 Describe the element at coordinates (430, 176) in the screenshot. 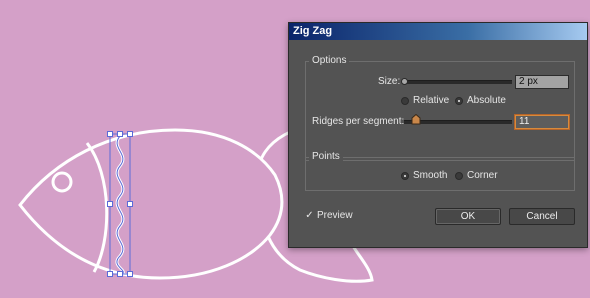

I see `smooth-label: Smooth` at that location.